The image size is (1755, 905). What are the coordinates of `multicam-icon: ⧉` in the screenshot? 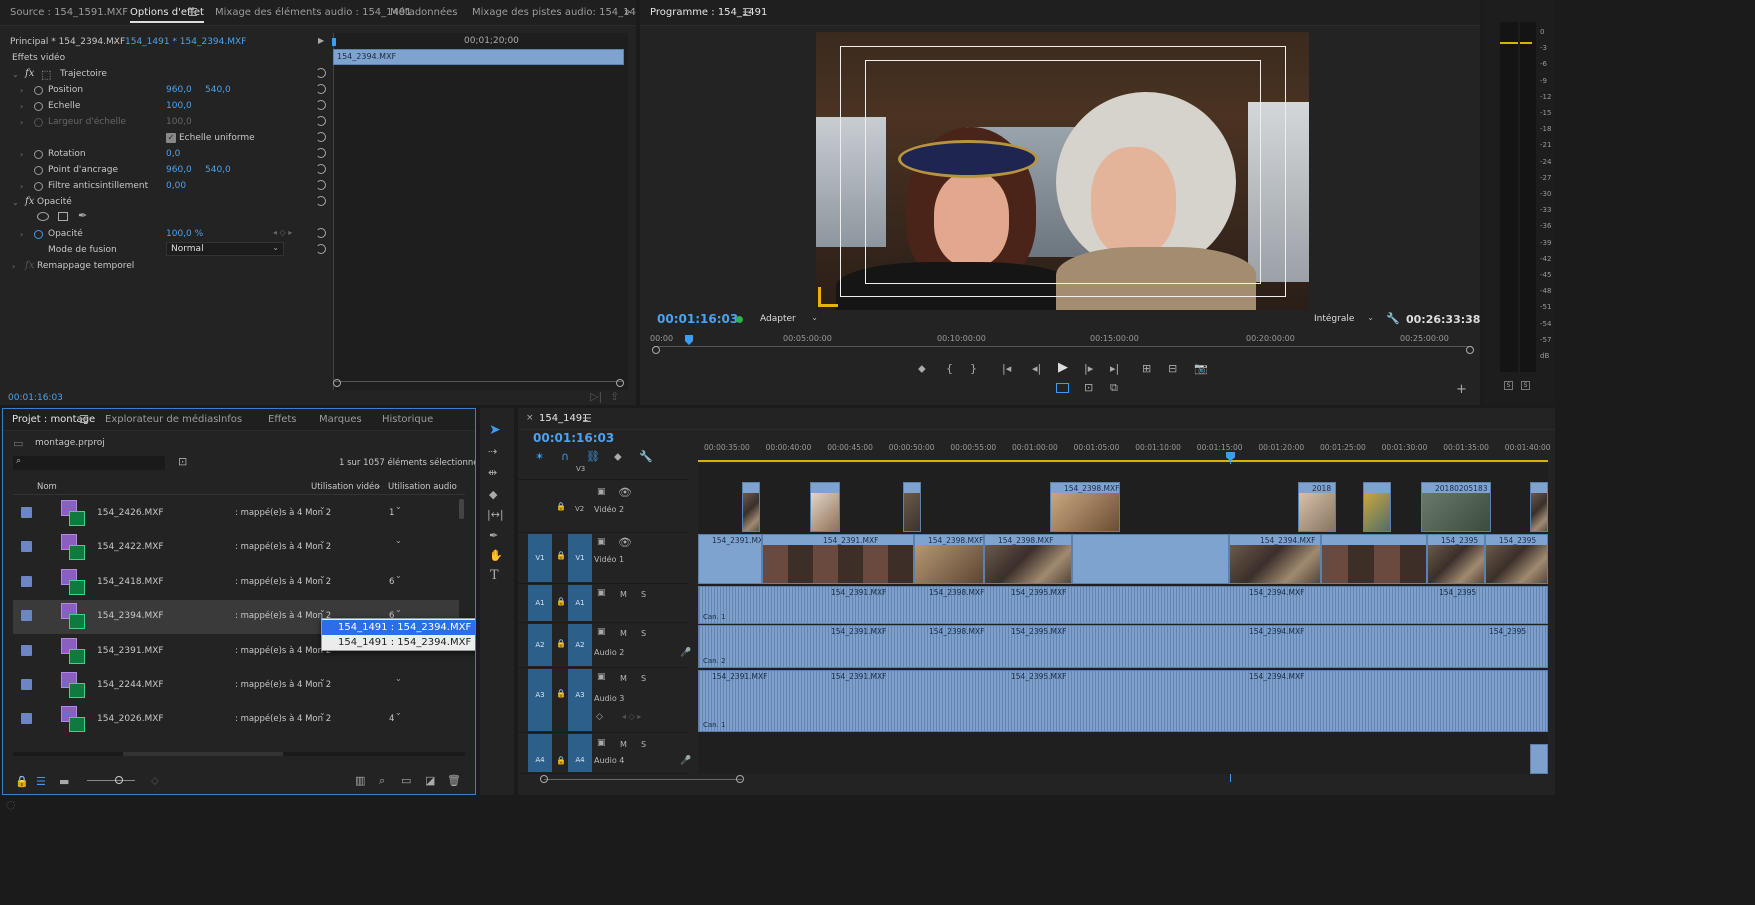 It's located at (1114, 388).